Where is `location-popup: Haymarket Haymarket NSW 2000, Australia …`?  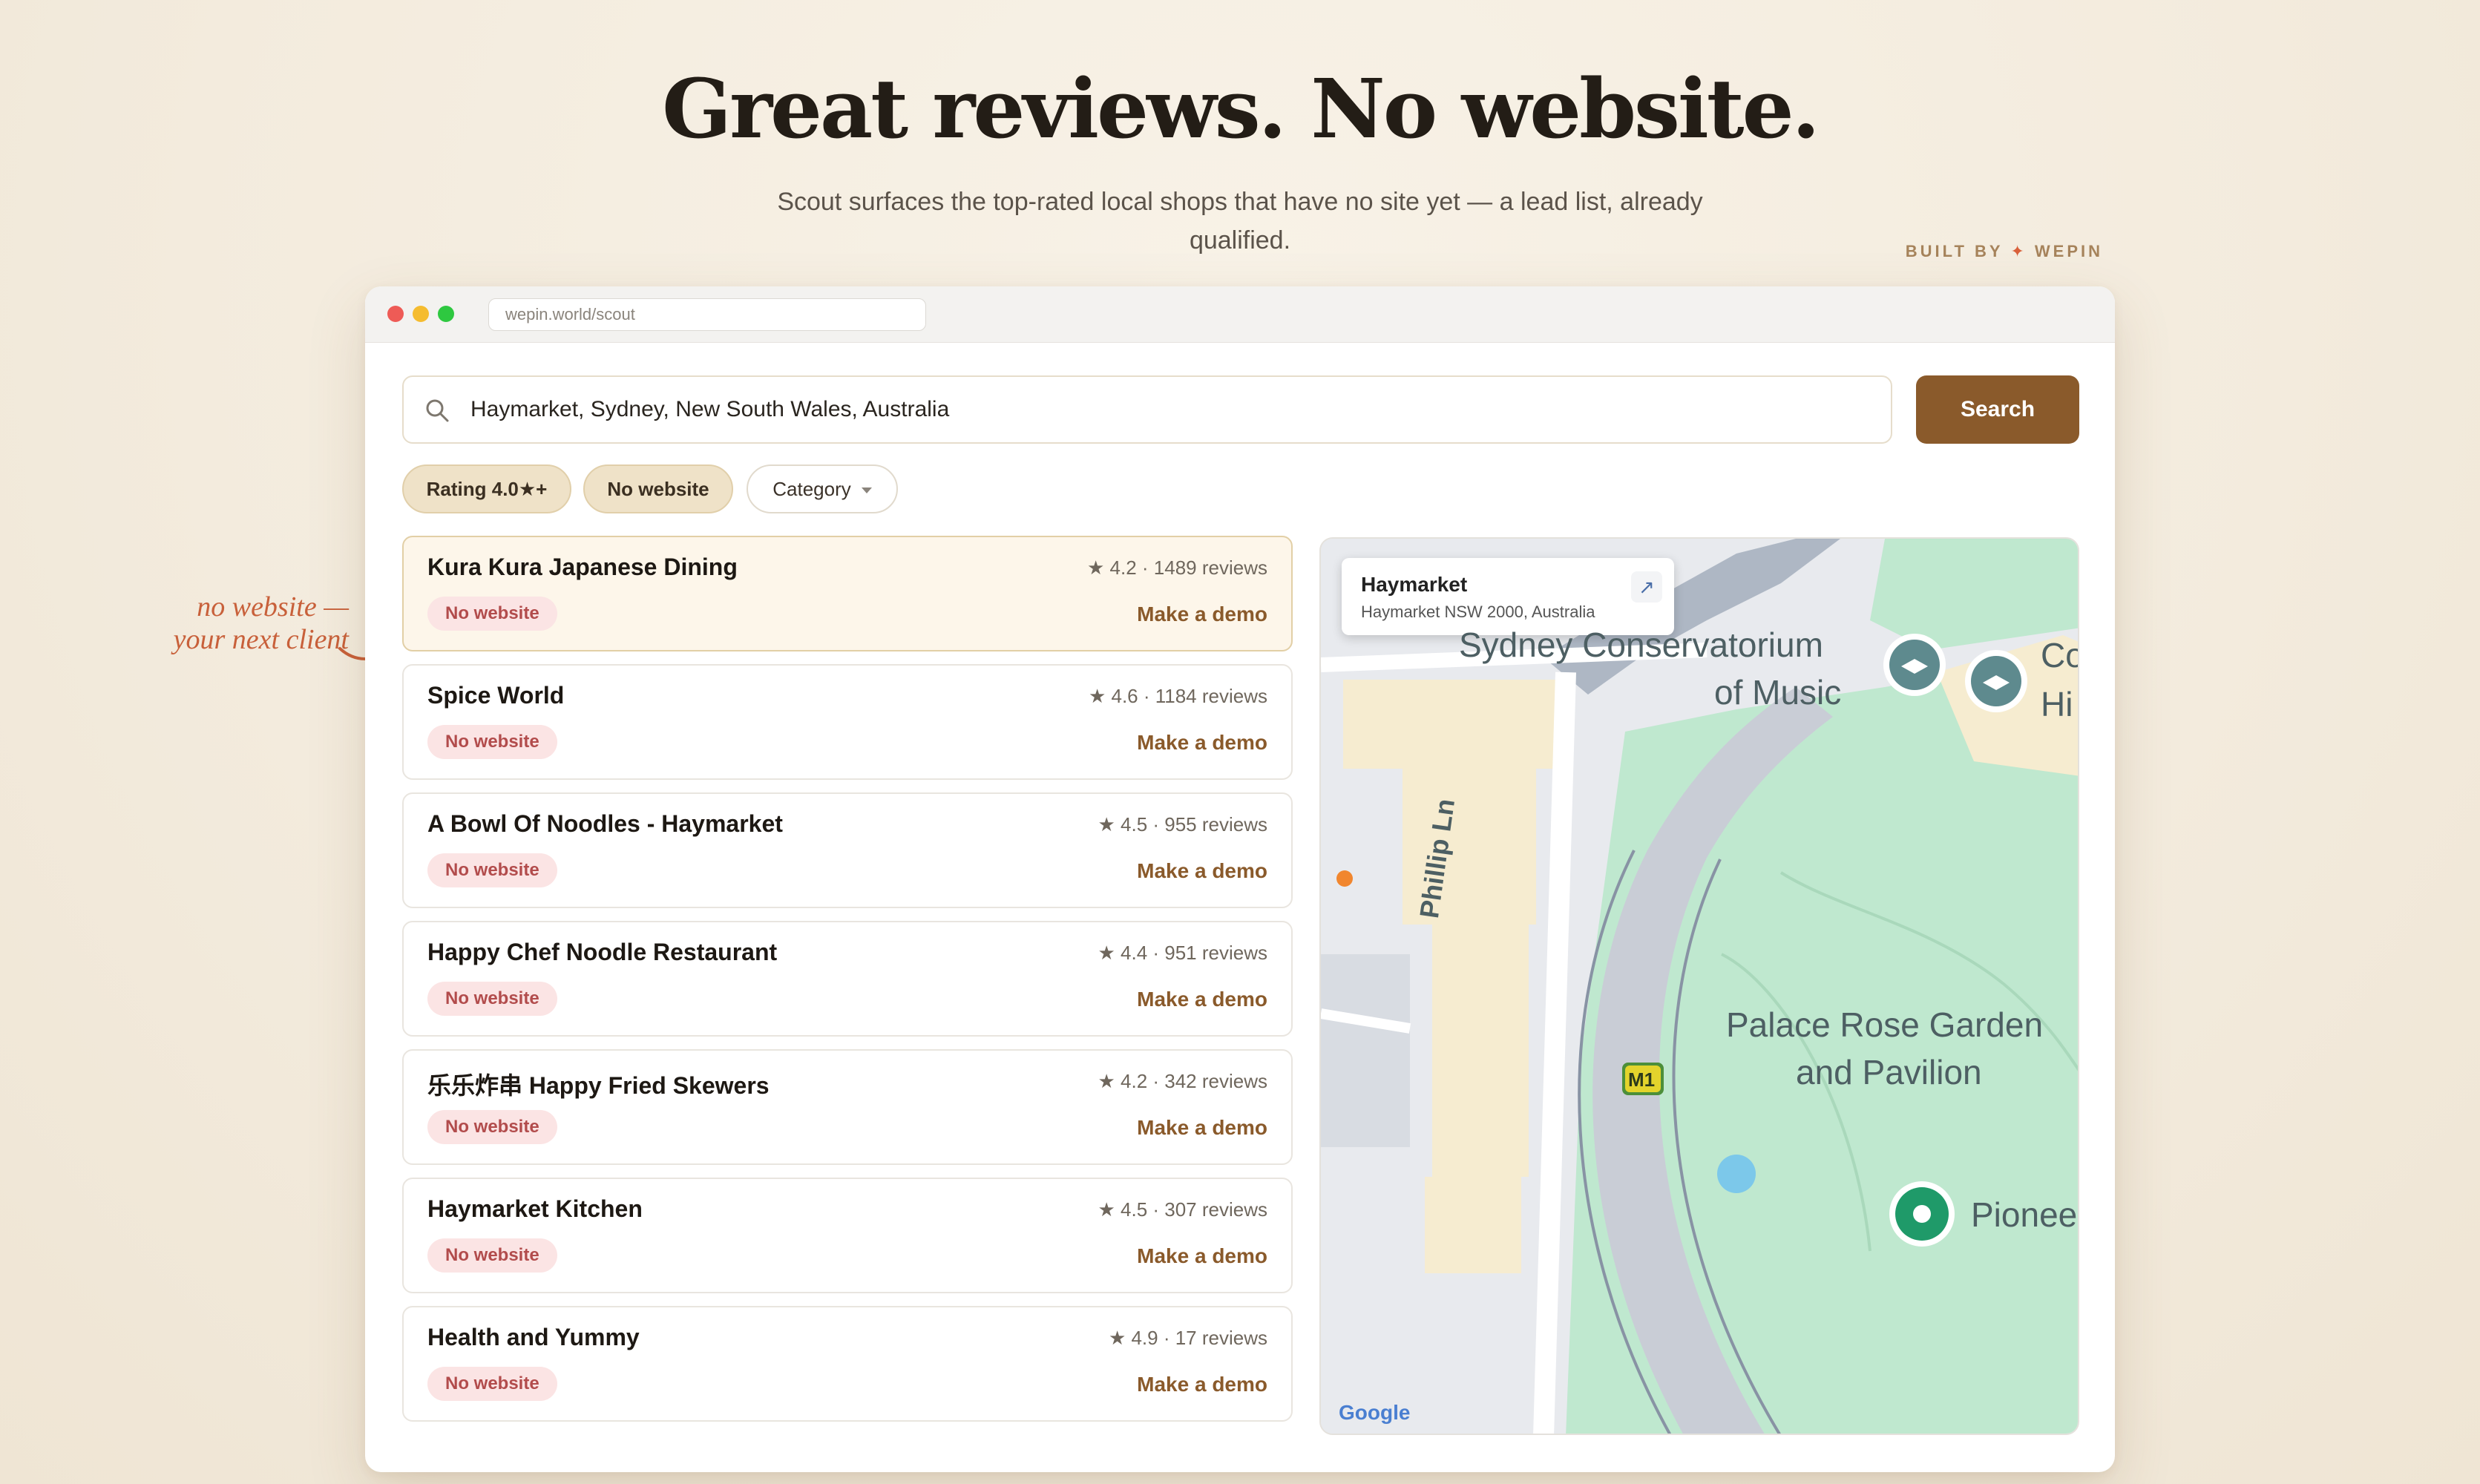 location-popup: Haymarket Haymarket NSW 2000, Australia … is located at coordinates (1508, 596).